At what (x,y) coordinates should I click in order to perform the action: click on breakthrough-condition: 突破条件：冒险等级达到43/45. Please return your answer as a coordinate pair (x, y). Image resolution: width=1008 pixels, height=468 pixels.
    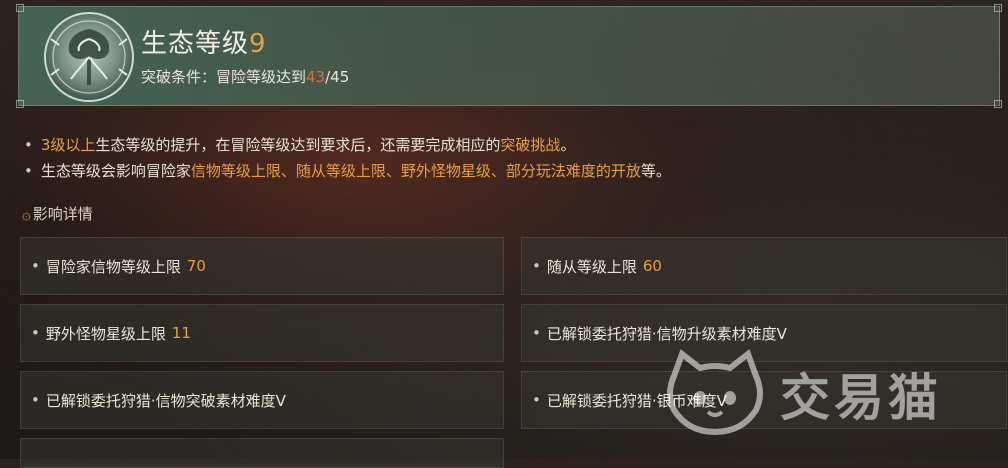
    Looking at the image, I should click on (245, 76).